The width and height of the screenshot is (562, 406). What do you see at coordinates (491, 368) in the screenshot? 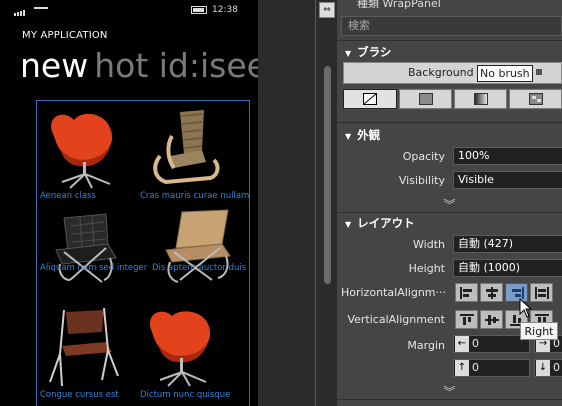
I see `margin-top-field: ↑ 0` at bounding box center [491, 368].